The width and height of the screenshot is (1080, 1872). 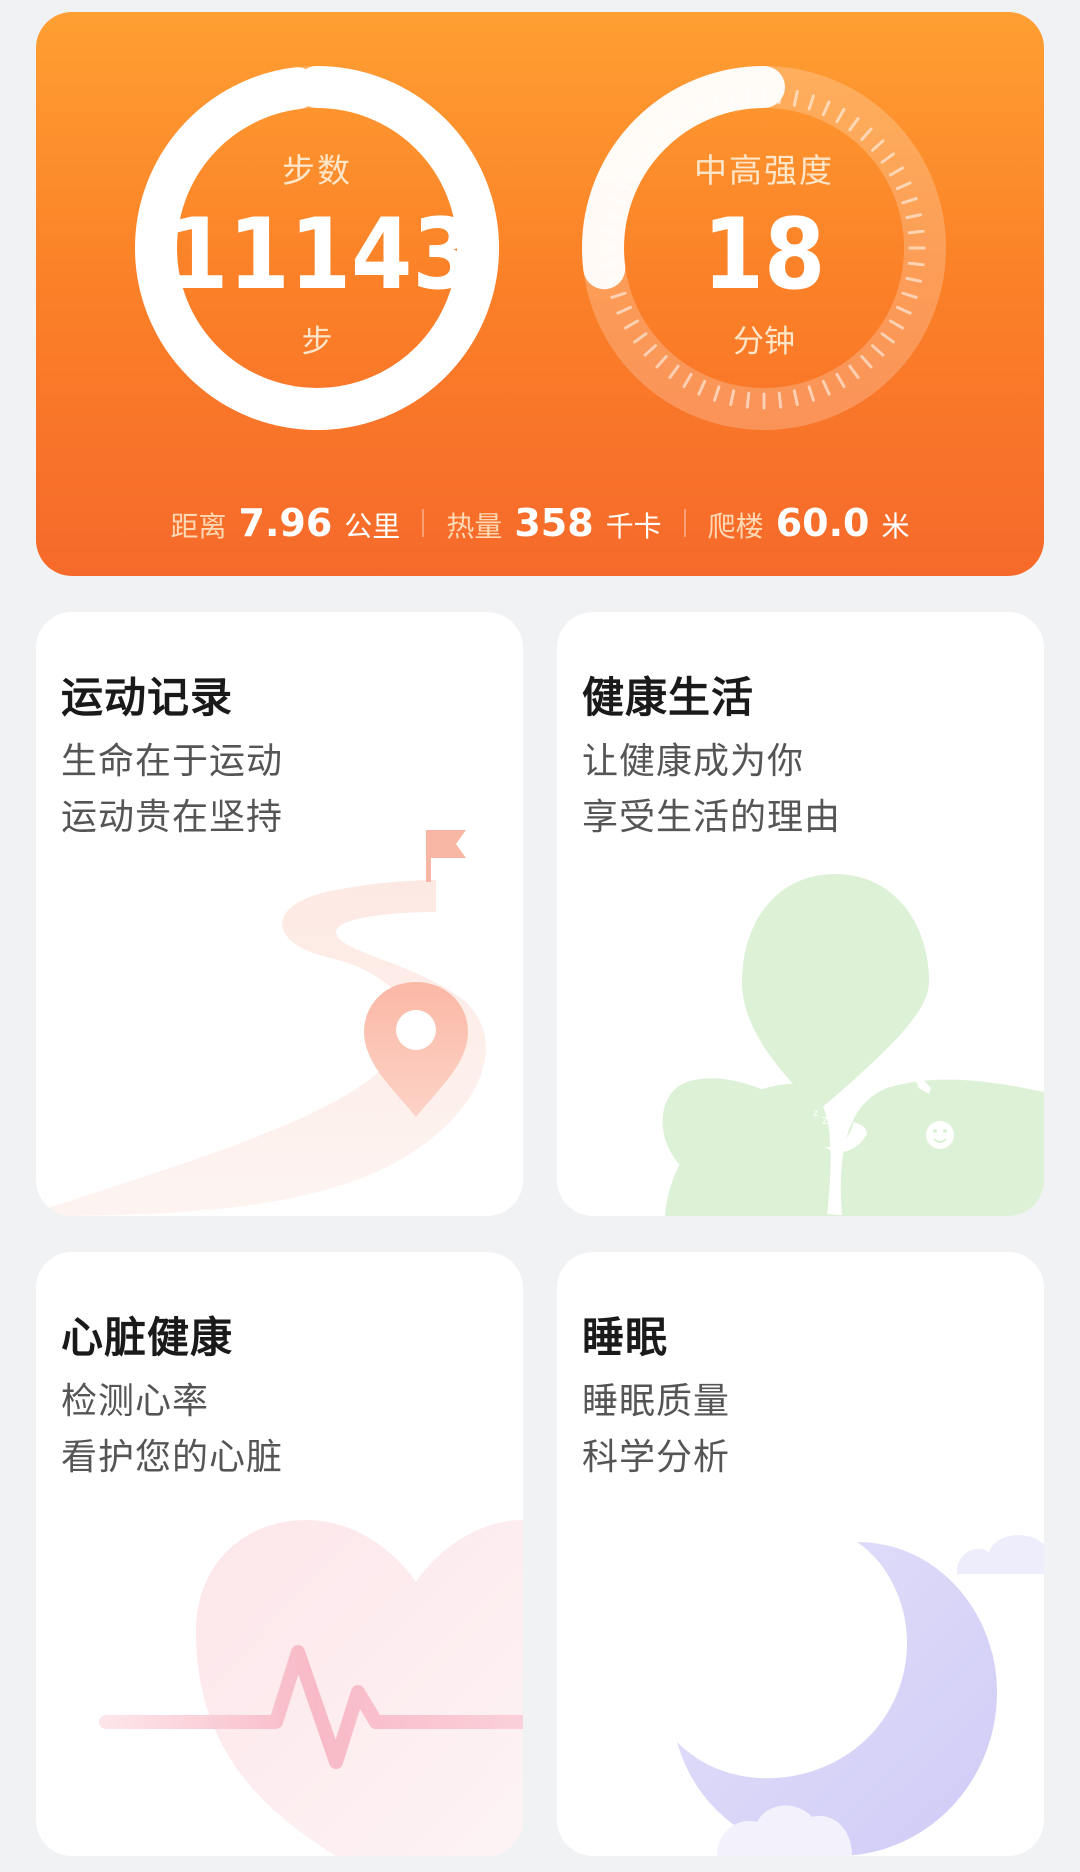 I want to click on exercise-record-line2: 运动贵在坚持, so click(x=172, y=817).